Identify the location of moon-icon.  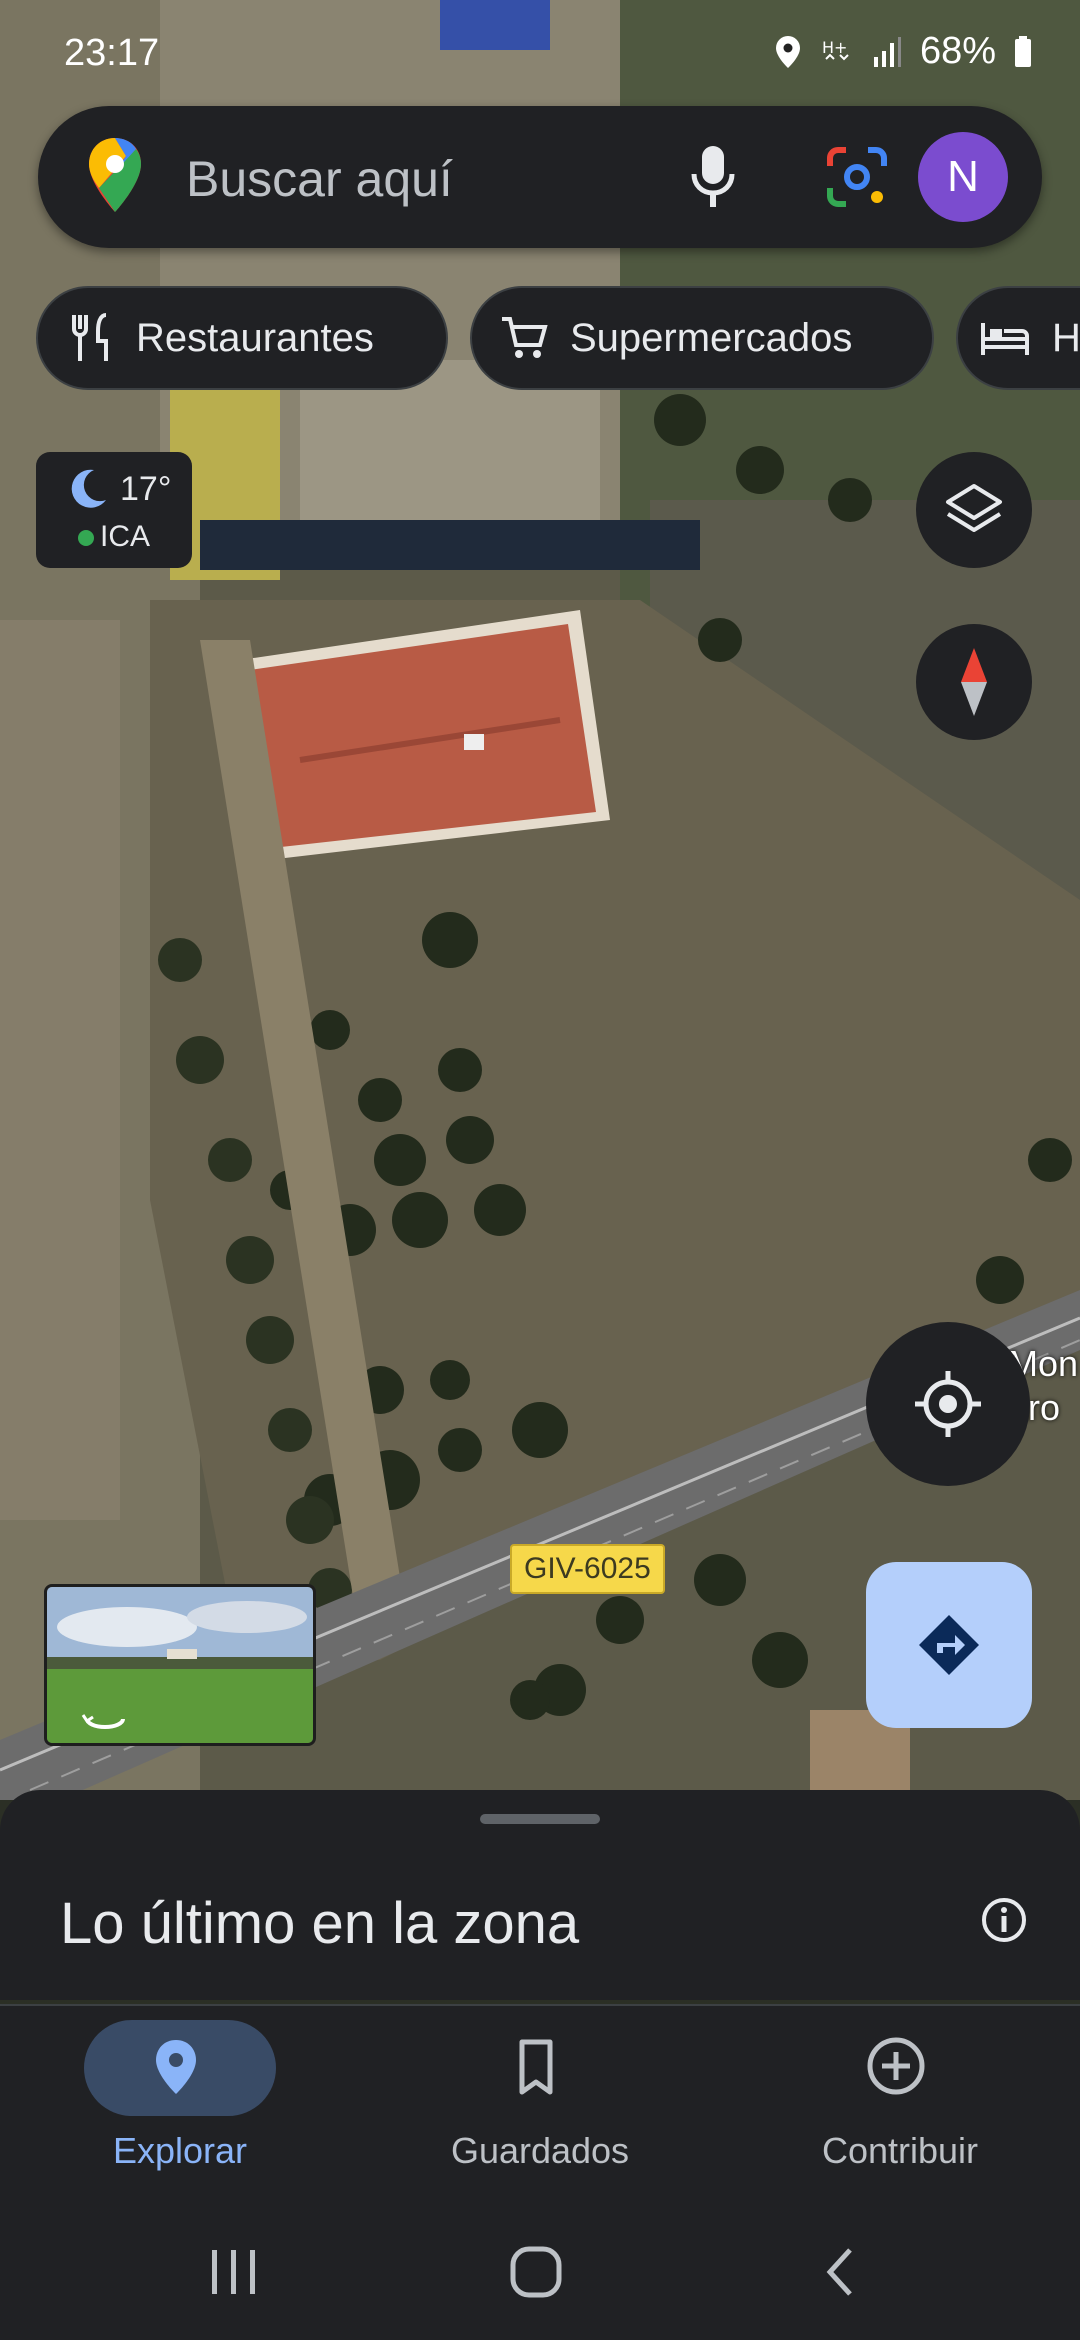
(88, 488).